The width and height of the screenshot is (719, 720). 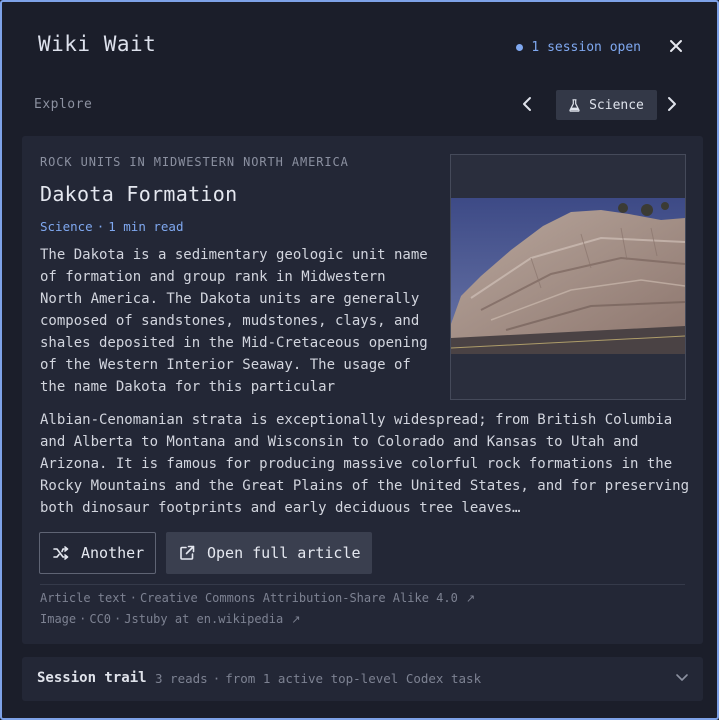 I want to click on previous-button, so click(x=527, y=104).